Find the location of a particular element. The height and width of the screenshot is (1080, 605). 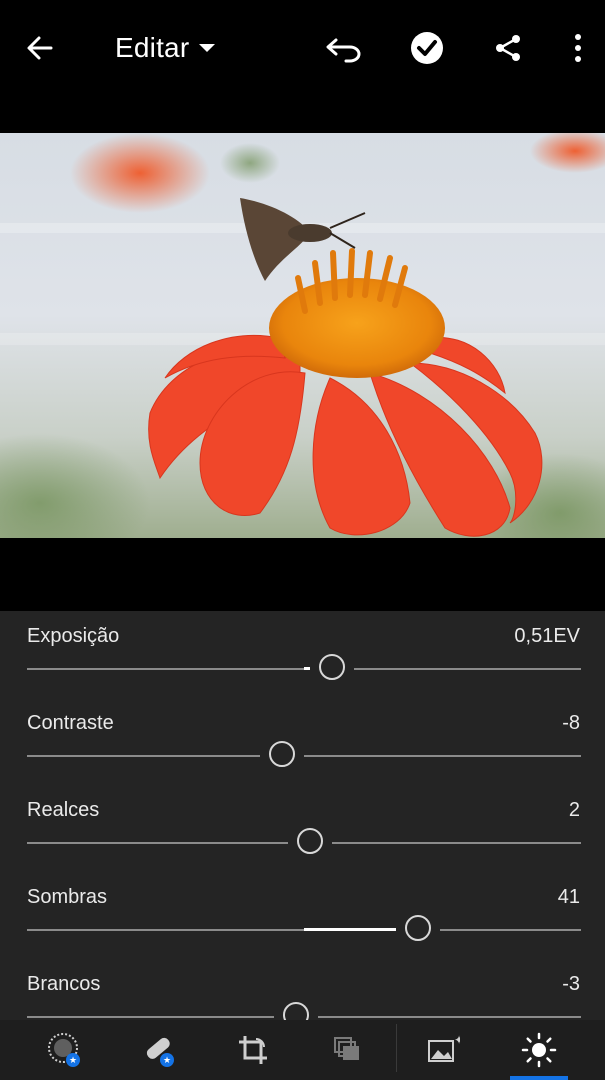

light-tool-button is located at coordinates (539, 1050).